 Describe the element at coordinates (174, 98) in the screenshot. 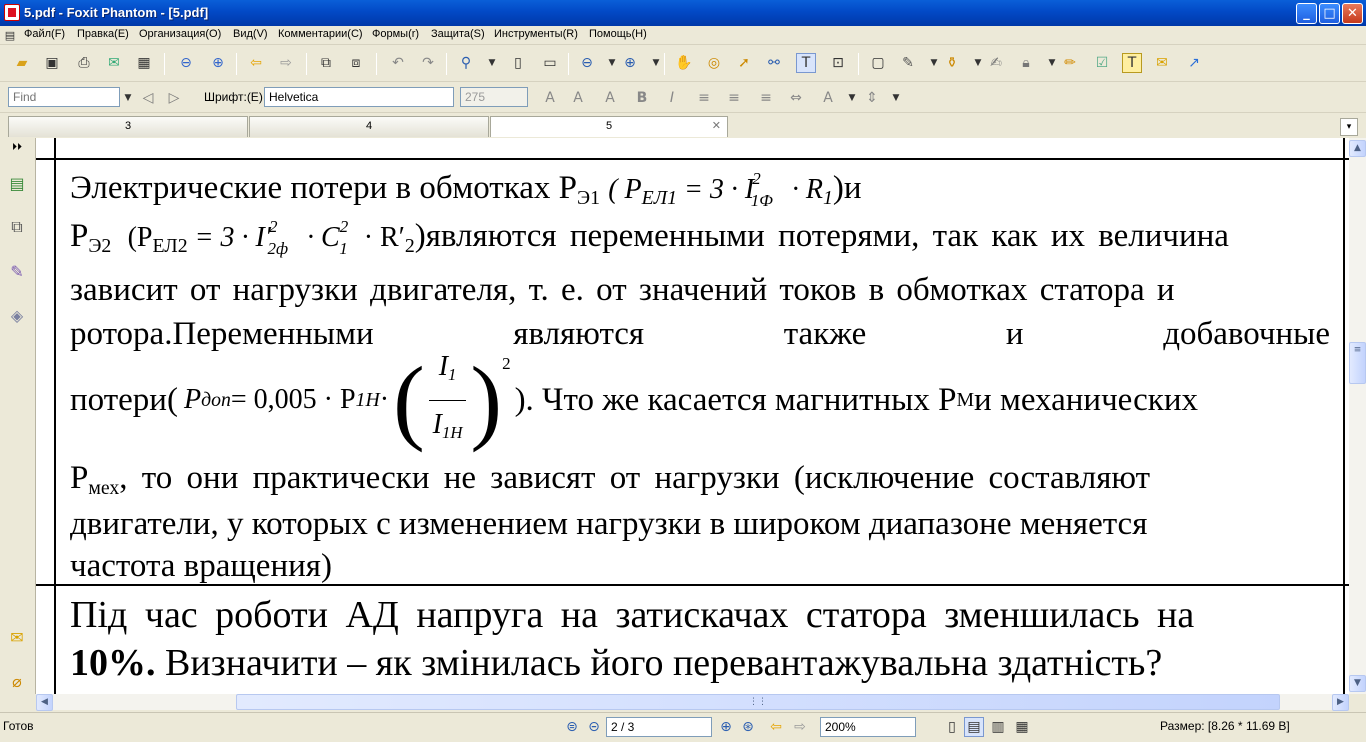

I see `find-next-icon: ▷` at that location.